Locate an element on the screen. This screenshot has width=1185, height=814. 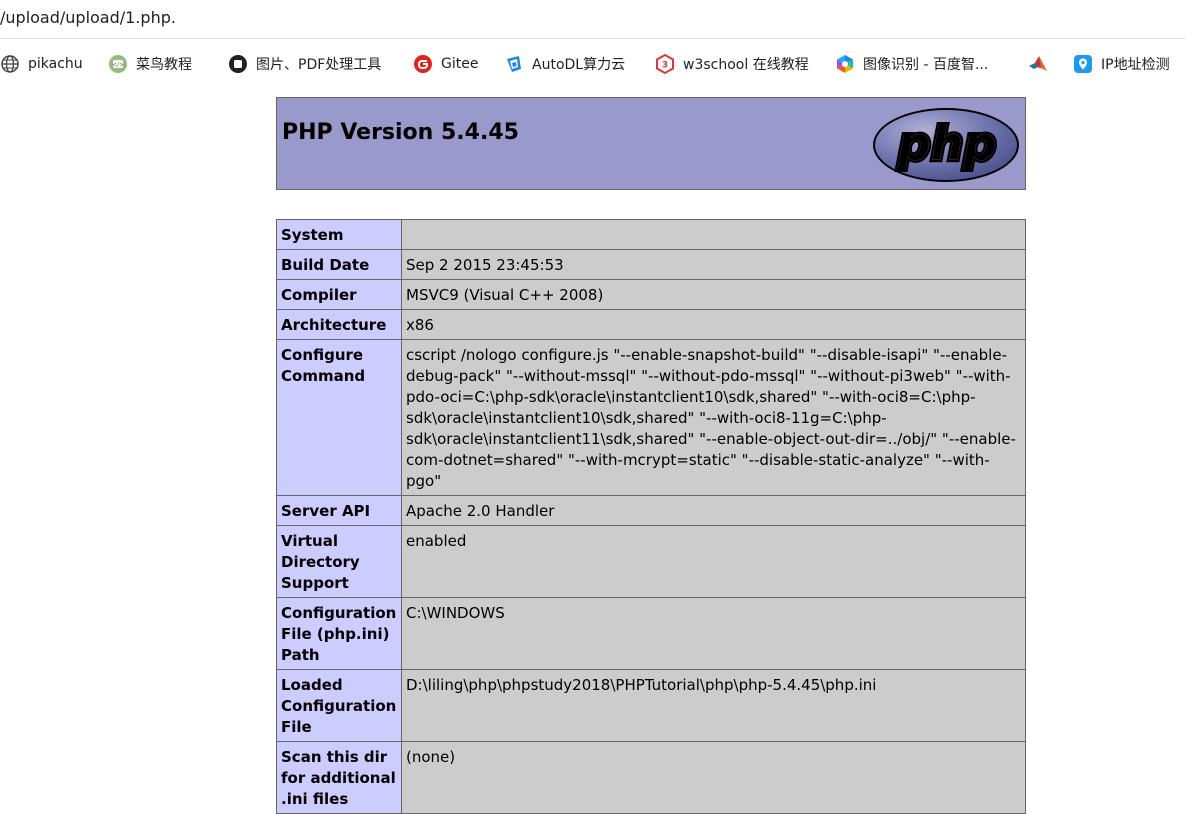
php-logo-text-fill: php is located at coordinates (947, 144).